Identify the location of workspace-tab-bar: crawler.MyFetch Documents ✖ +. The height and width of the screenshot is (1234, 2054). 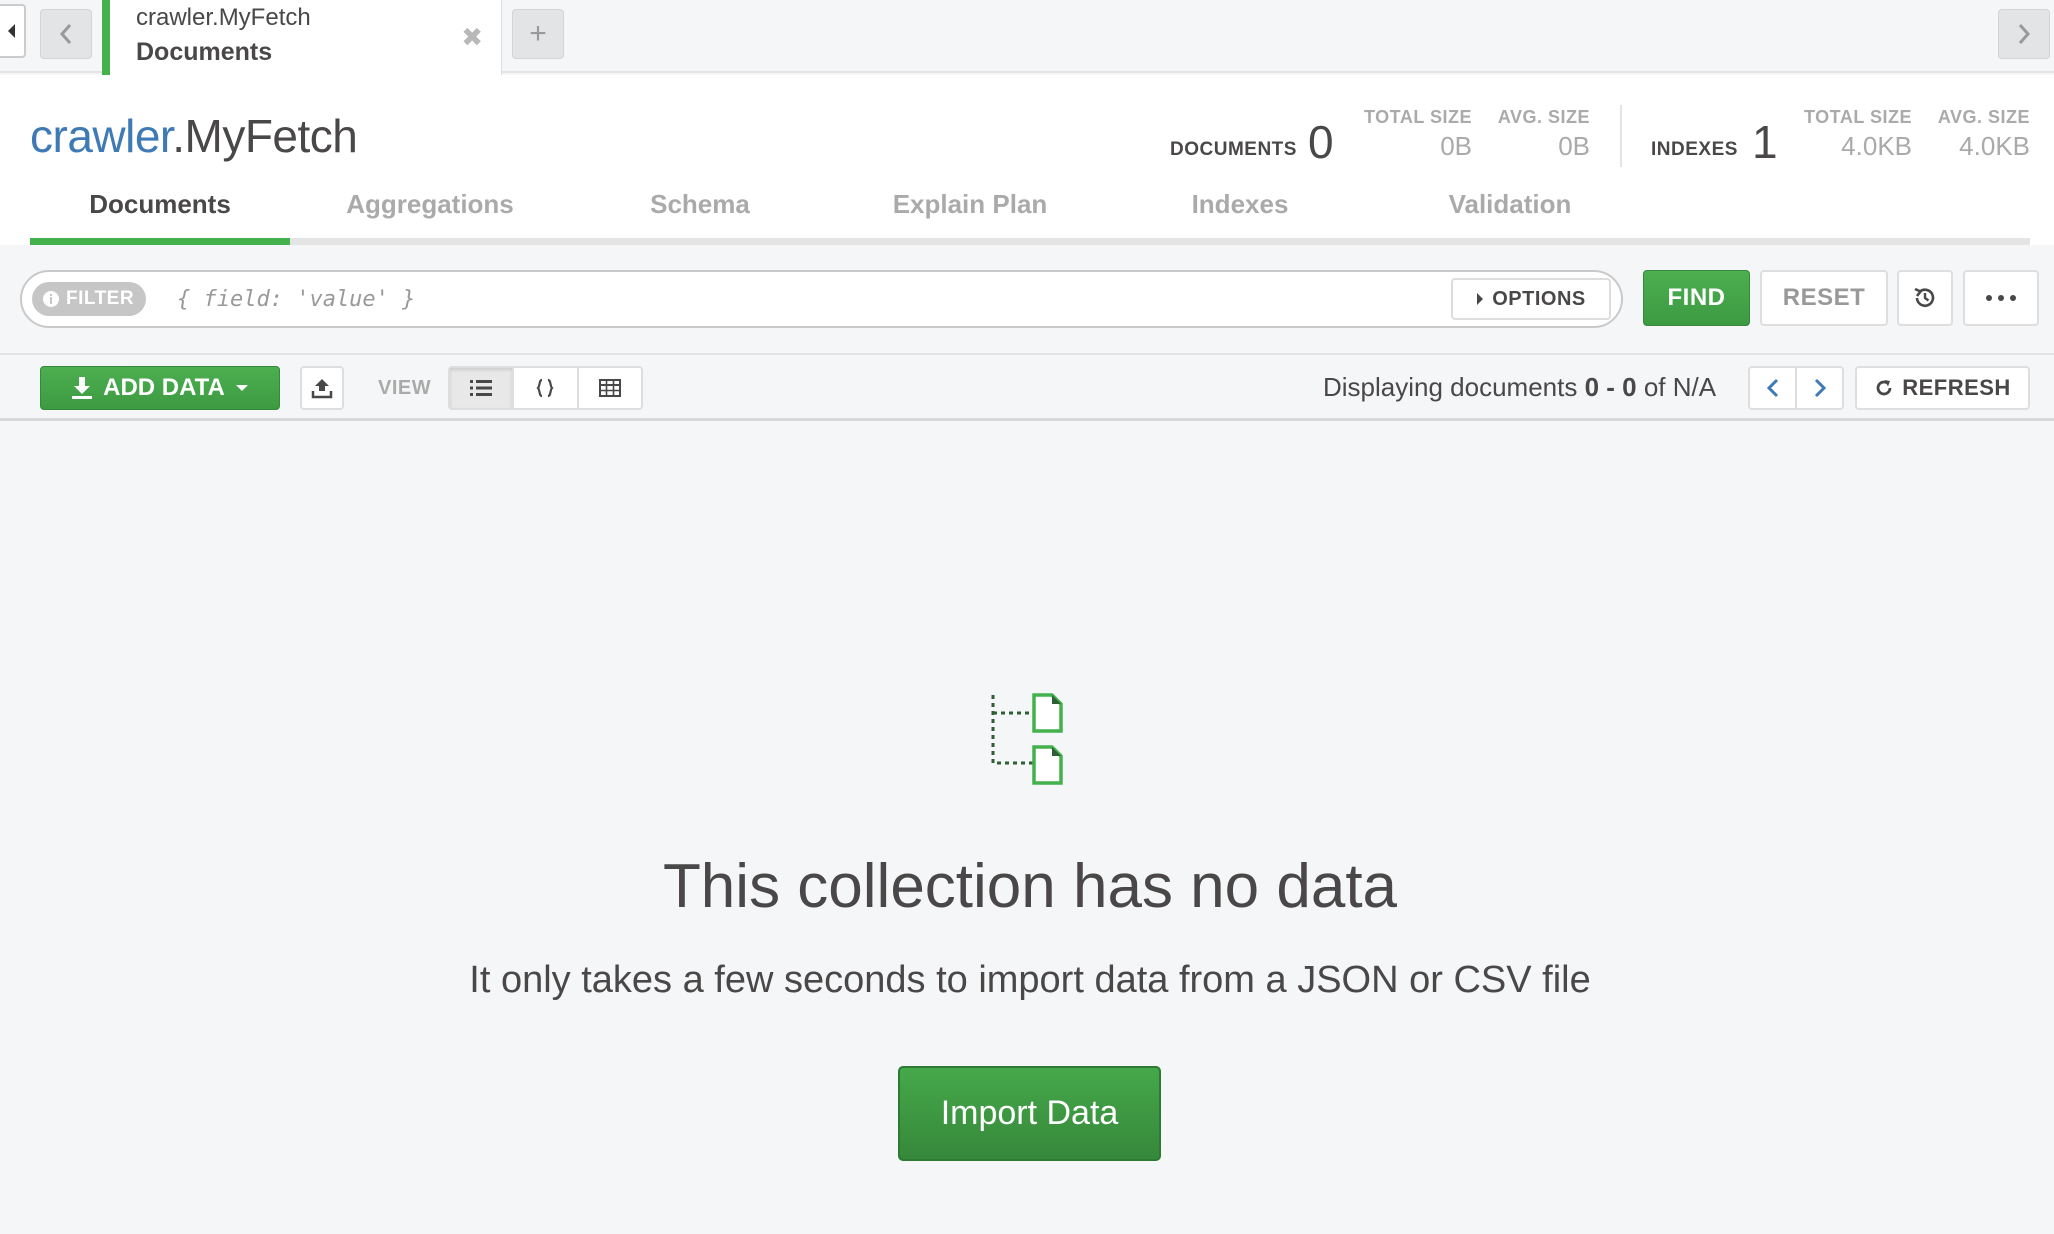
(1027, 37).